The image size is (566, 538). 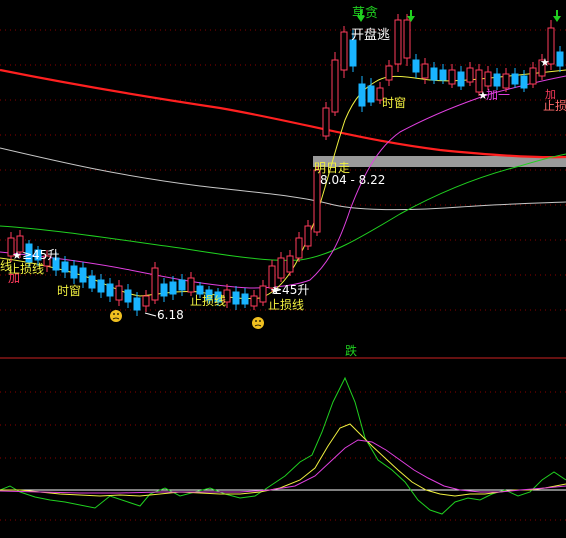 What do you see at coordinates (170, 315) in the screenshot?
I see `price-low-label: 6.18` at bounding box center [170, 315].